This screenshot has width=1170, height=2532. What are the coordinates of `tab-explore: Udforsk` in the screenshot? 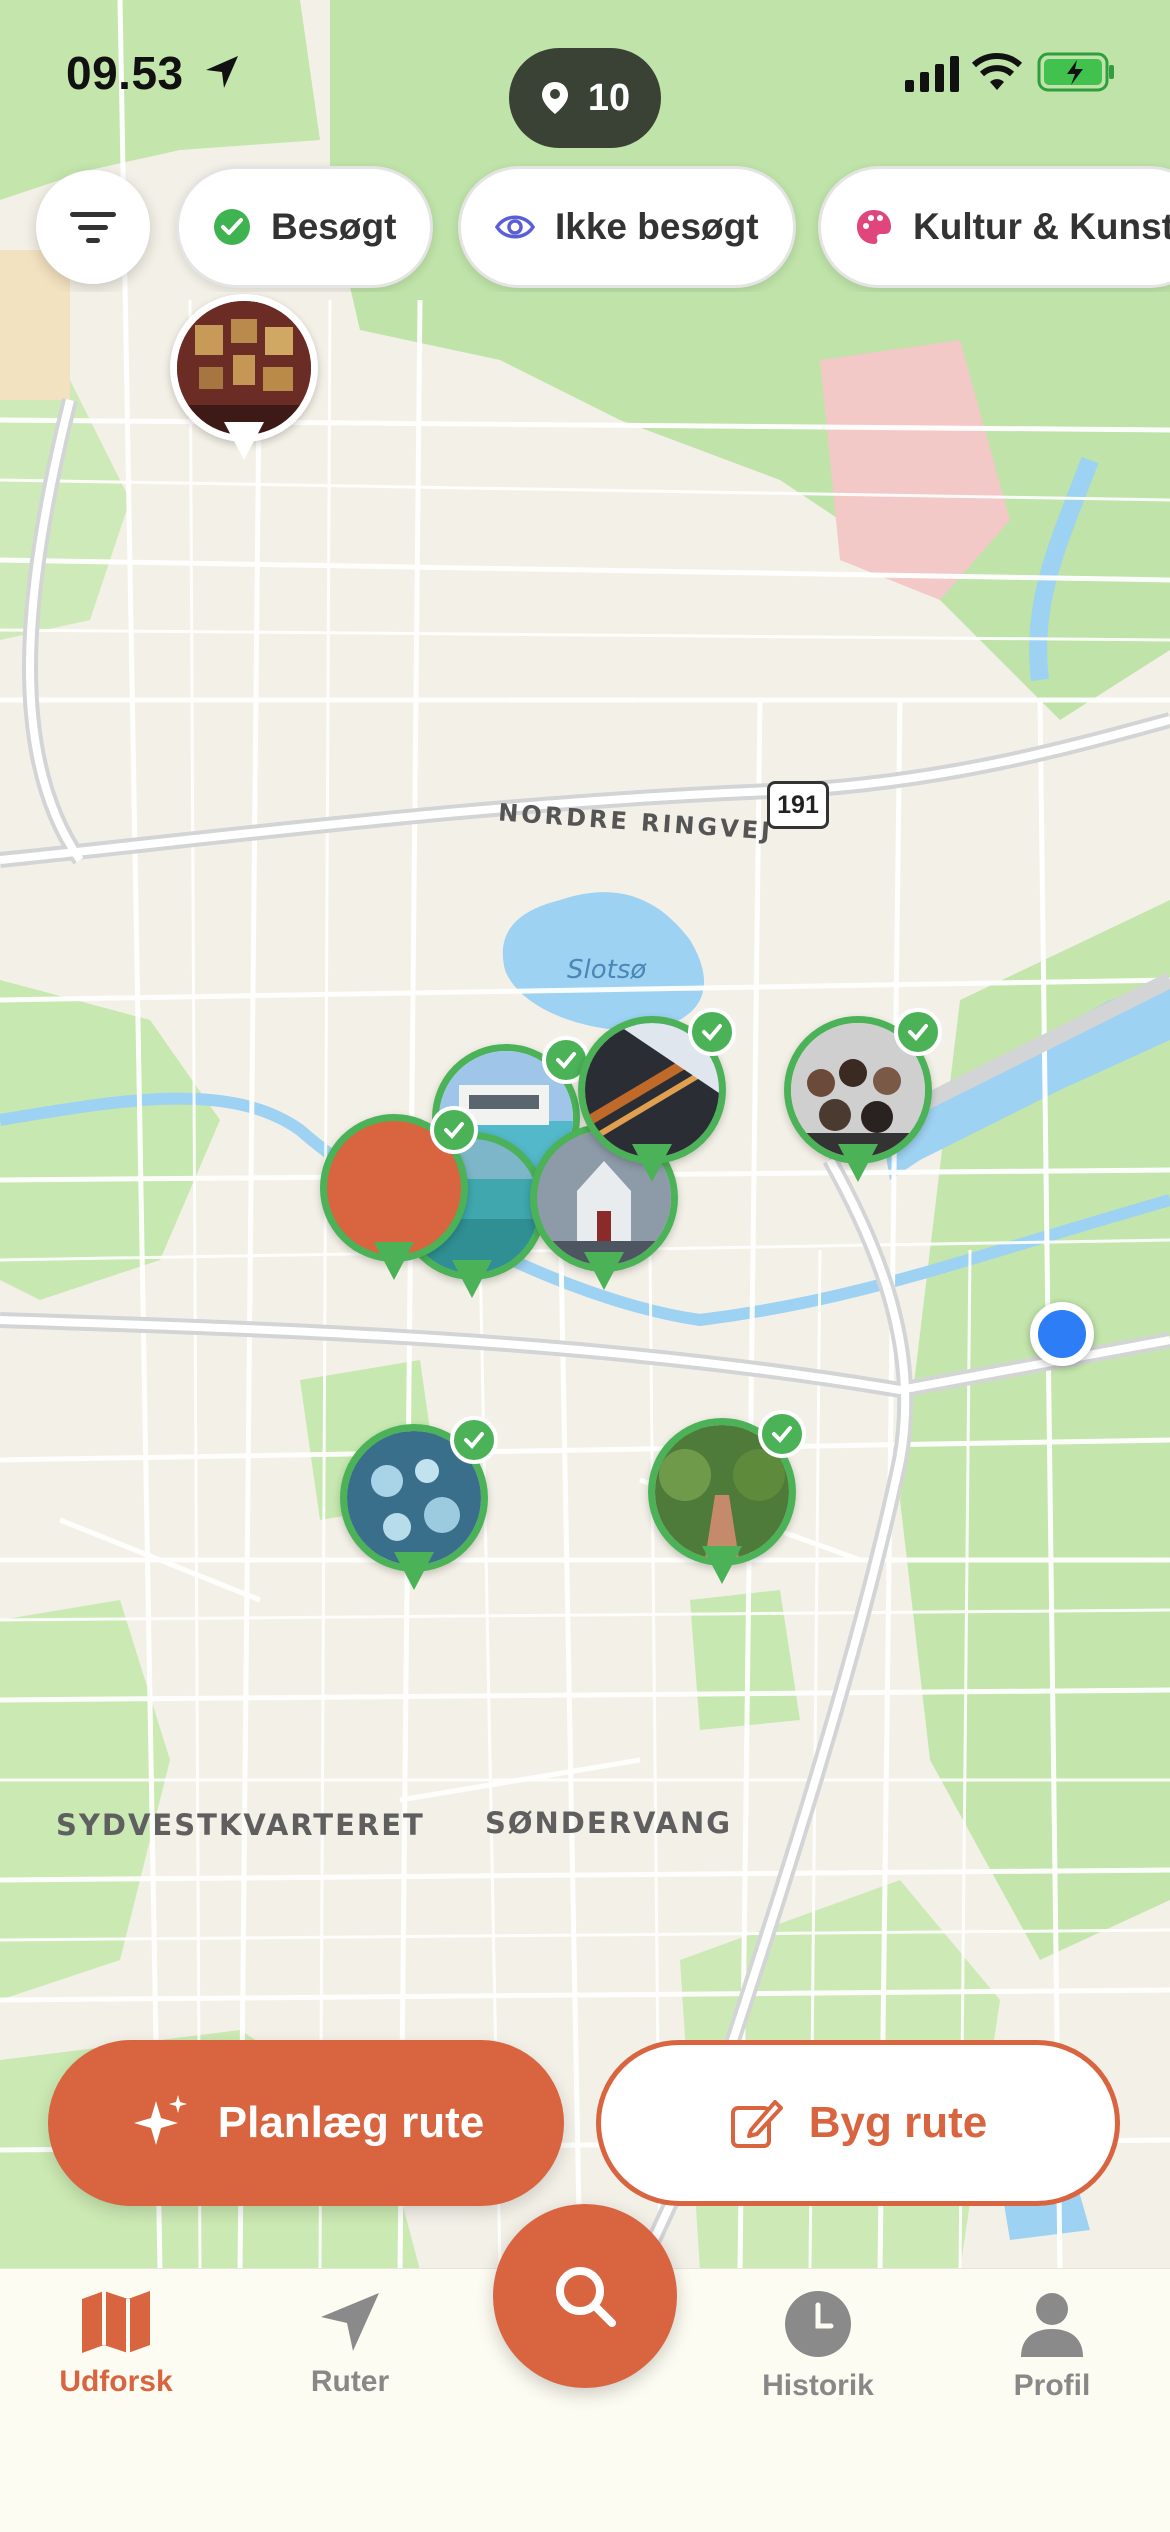 It's located at (116, 2354).